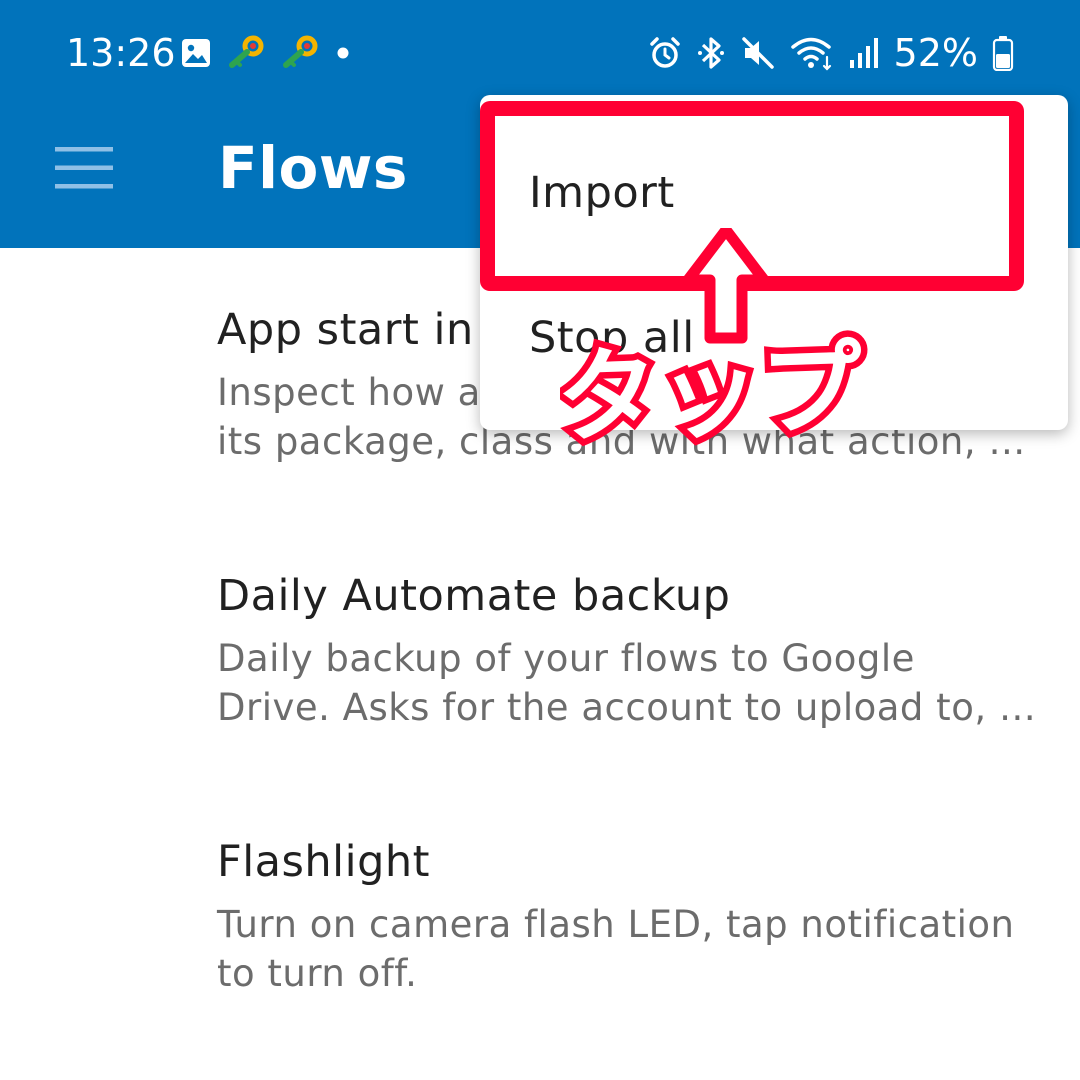 Image resolution: width=1080 pixels, height=1080 pixels. What do you see at coordinates (323, 862) in the screenshot?
I see `flow-title: Flashlight` at bounding box center [323, 862].